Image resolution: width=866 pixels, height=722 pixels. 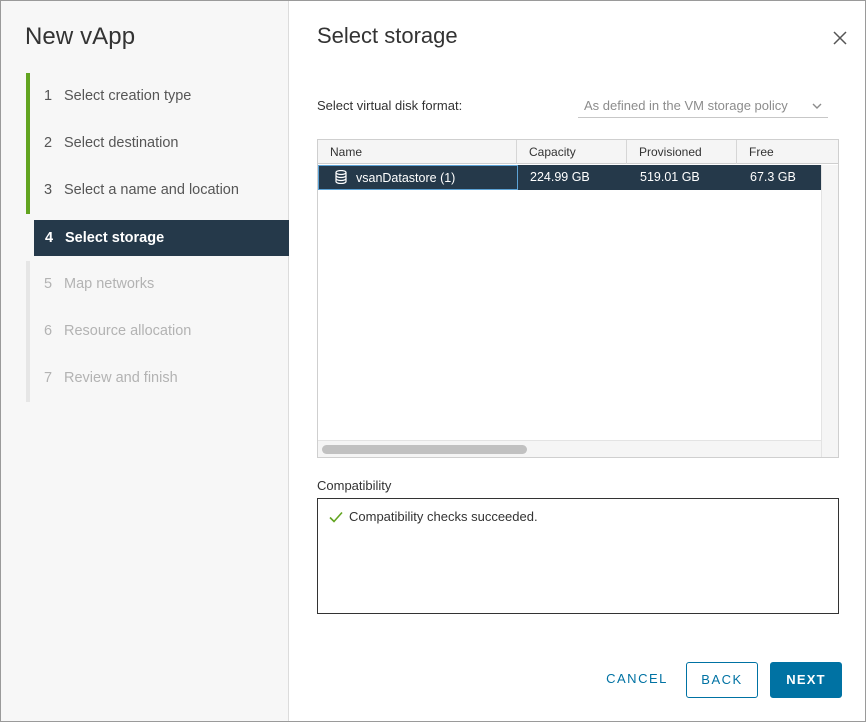 What do you see at coordinates (560, 177) in the screenshot?
I see `row-capacity-cell: 224.99 GB` at bounding box center [560, 177].